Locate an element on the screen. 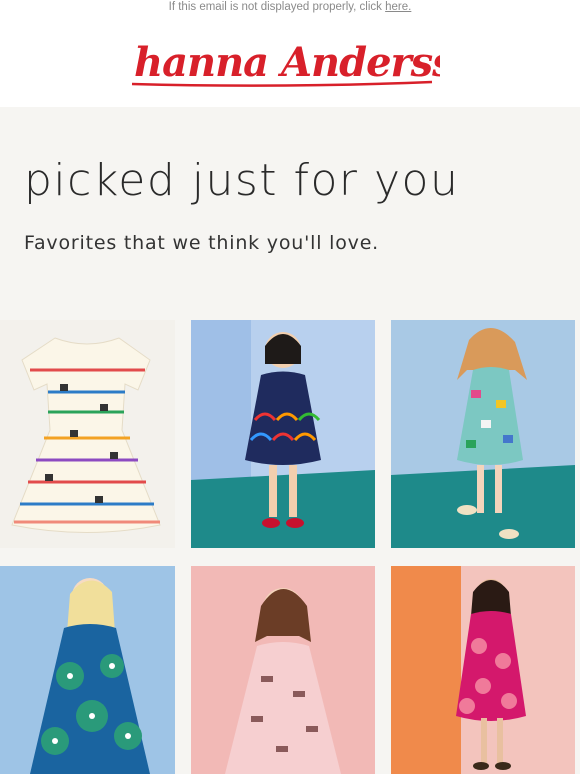 This screenshot has height=774, width=580. hanna-andersson-logo: hanna Andersson is located at coordinates (285, 63).